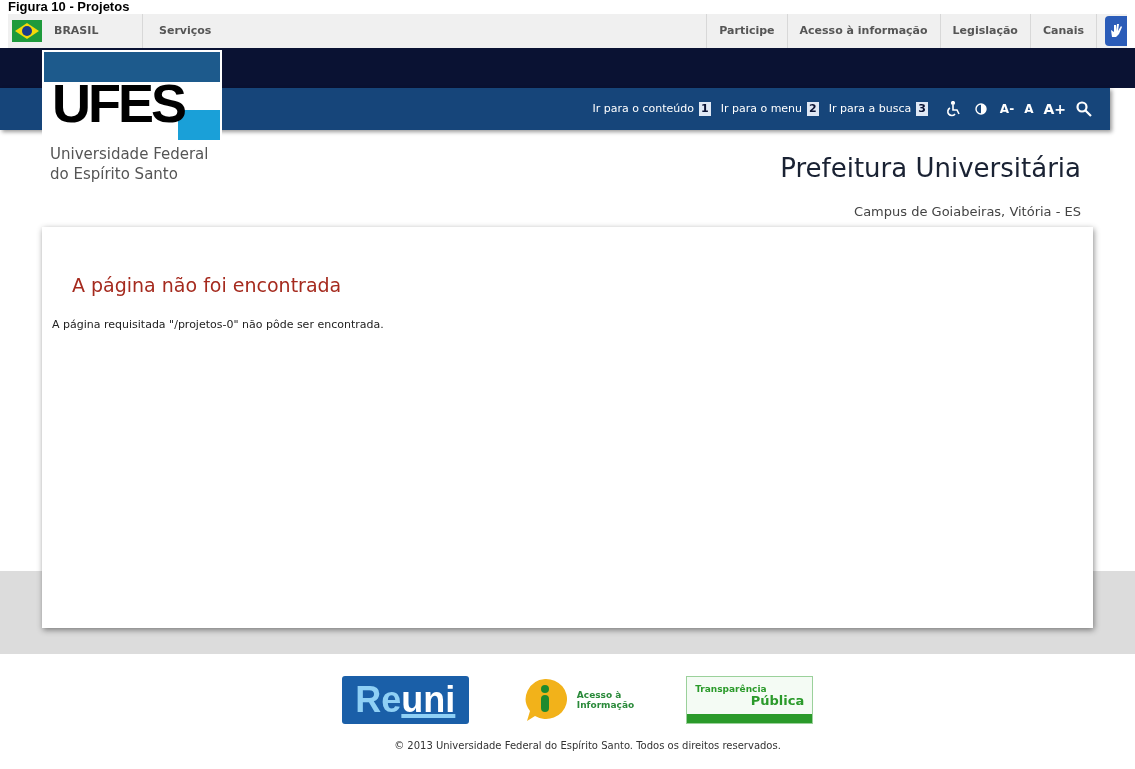  What do you see at coordinates (651, 109) in the screenshot?
I see `skip-link: Ir para o conteúdo 1` at bounding box center [651, 109].